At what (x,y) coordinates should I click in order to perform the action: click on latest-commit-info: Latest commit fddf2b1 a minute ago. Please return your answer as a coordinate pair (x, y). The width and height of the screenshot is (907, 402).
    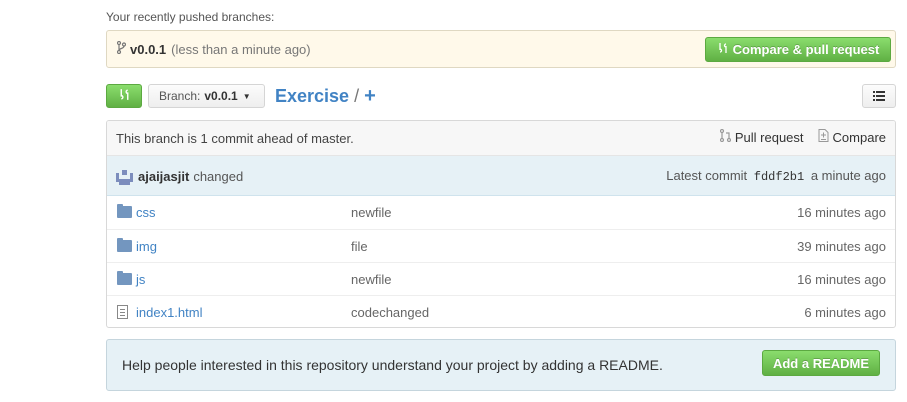
    Looking at the image, I should click on (776, 176).